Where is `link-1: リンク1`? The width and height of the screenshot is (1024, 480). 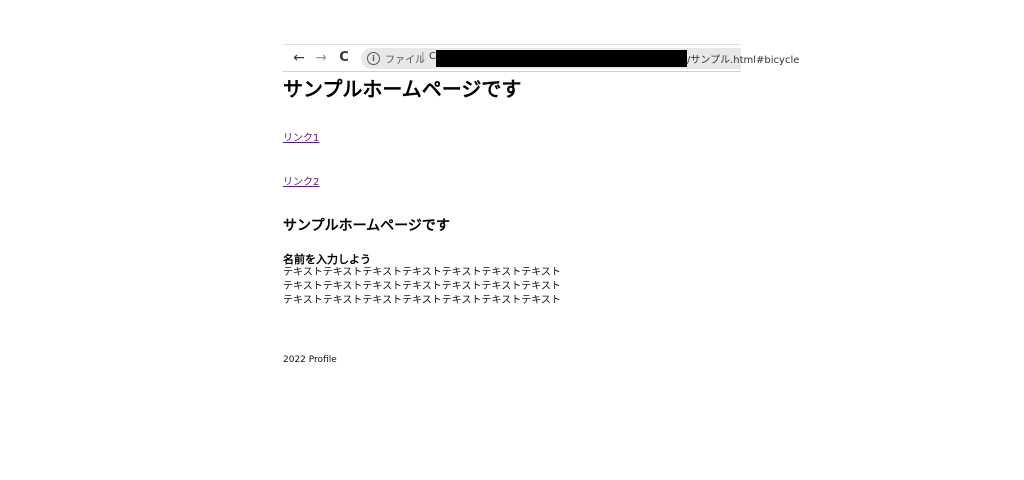
link-1: リンク1 is located at coordinates (301, 136).